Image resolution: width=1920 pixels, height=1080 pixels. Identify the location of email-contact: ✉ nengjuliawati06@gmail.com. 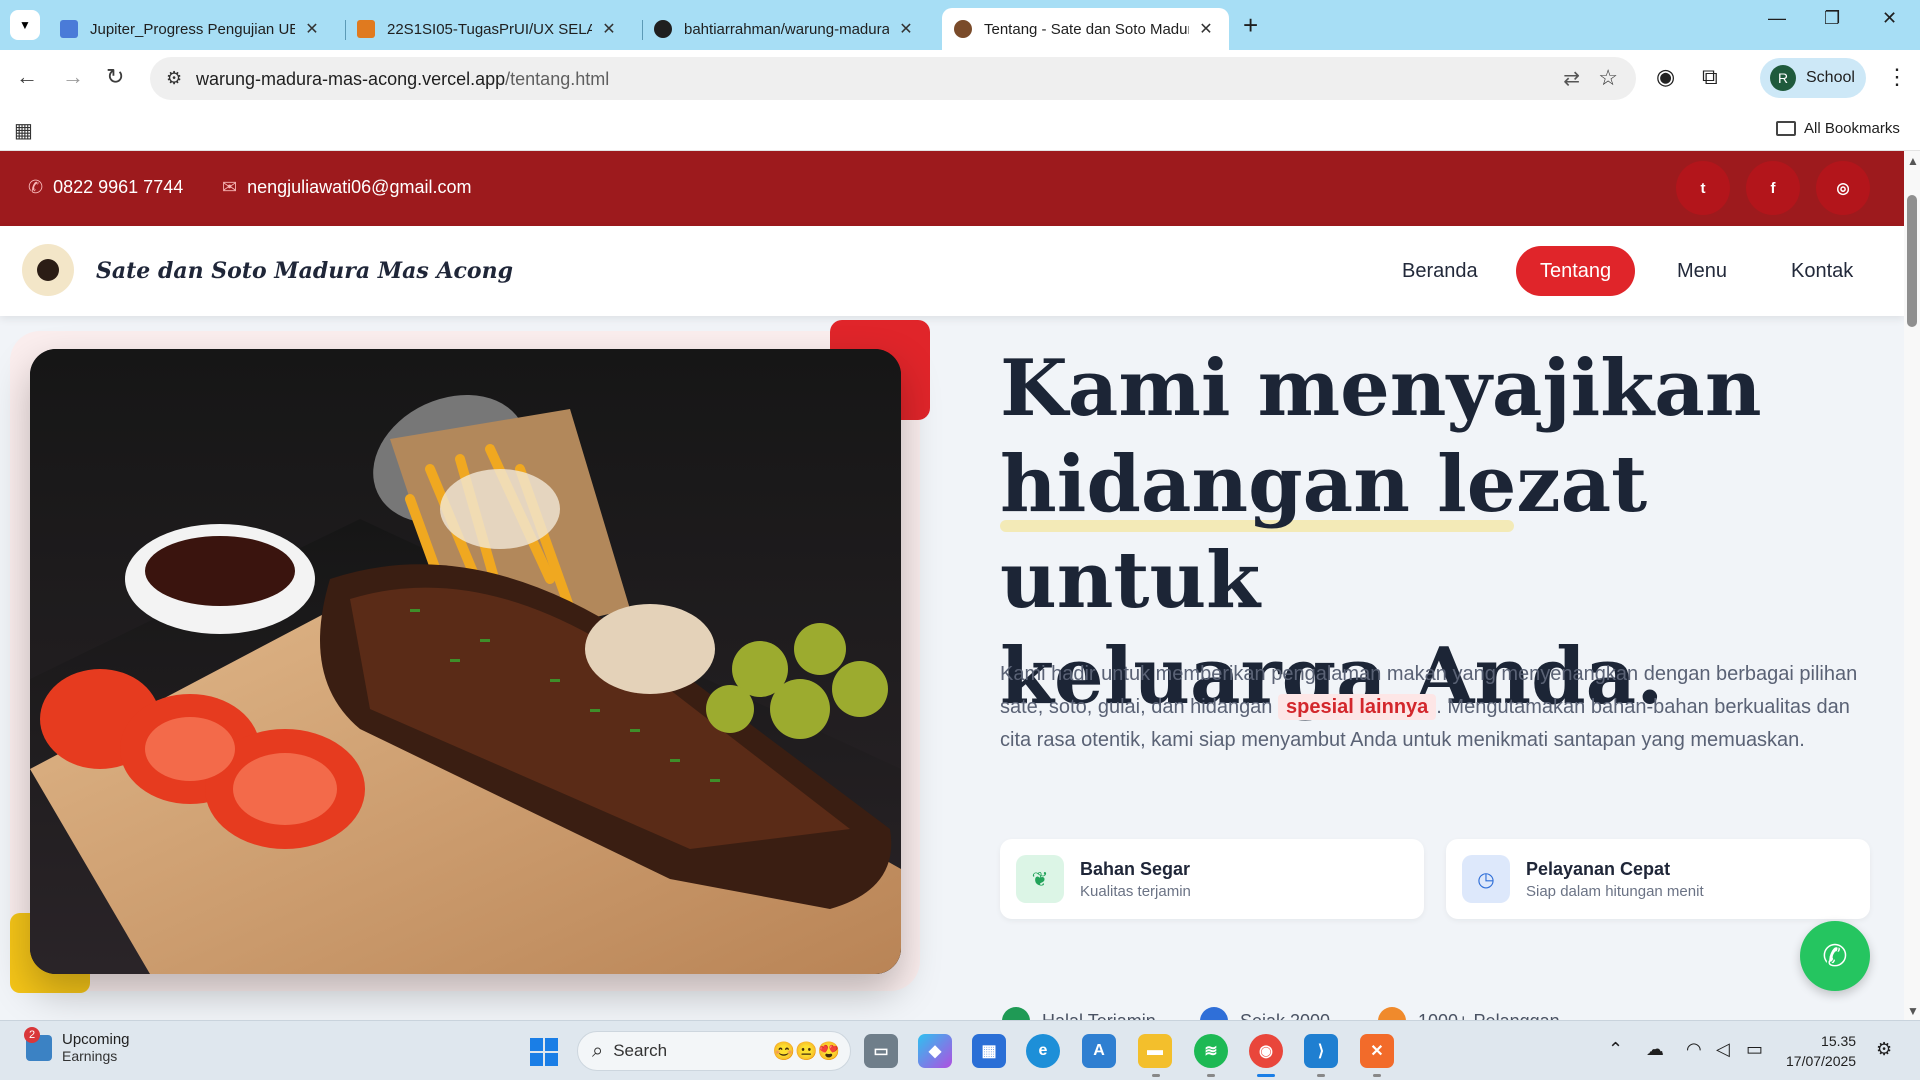
(346, 187).